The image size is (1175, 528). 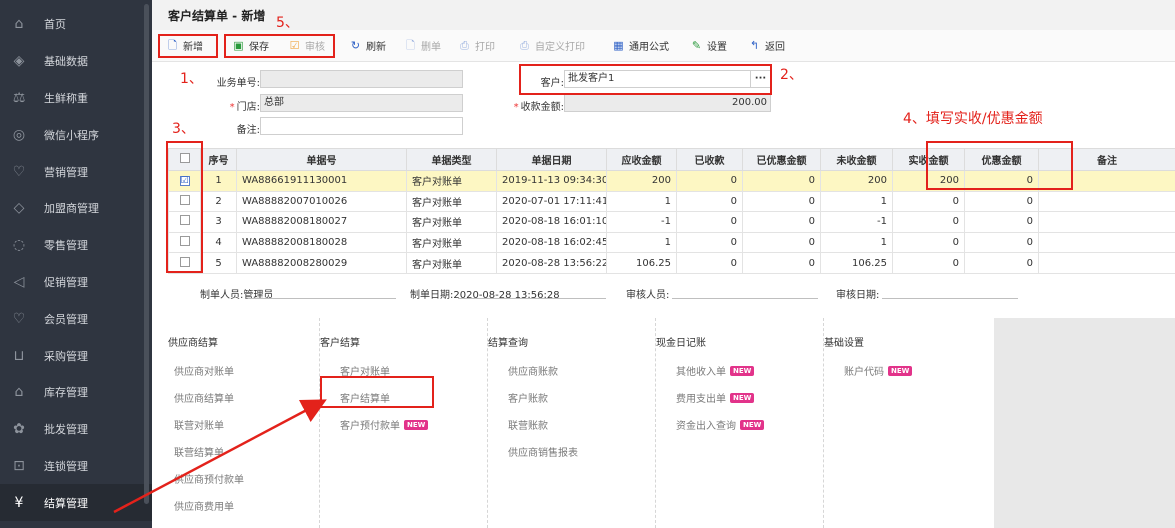 I want to click on cell-doc: WA88882008180027, so click(x=321, y=222).